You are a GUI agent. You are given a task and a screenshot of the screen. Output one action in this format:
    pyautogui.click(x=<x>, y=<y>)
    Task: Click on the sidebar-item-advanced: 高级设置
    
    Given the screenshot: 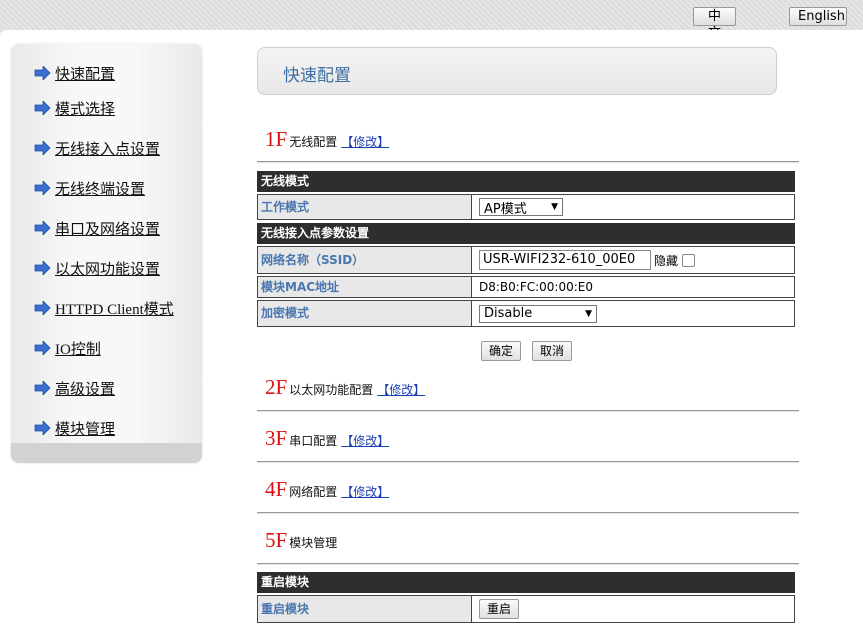 What is the action you would take?
    pyautogui.click(x=74, y=388)
    